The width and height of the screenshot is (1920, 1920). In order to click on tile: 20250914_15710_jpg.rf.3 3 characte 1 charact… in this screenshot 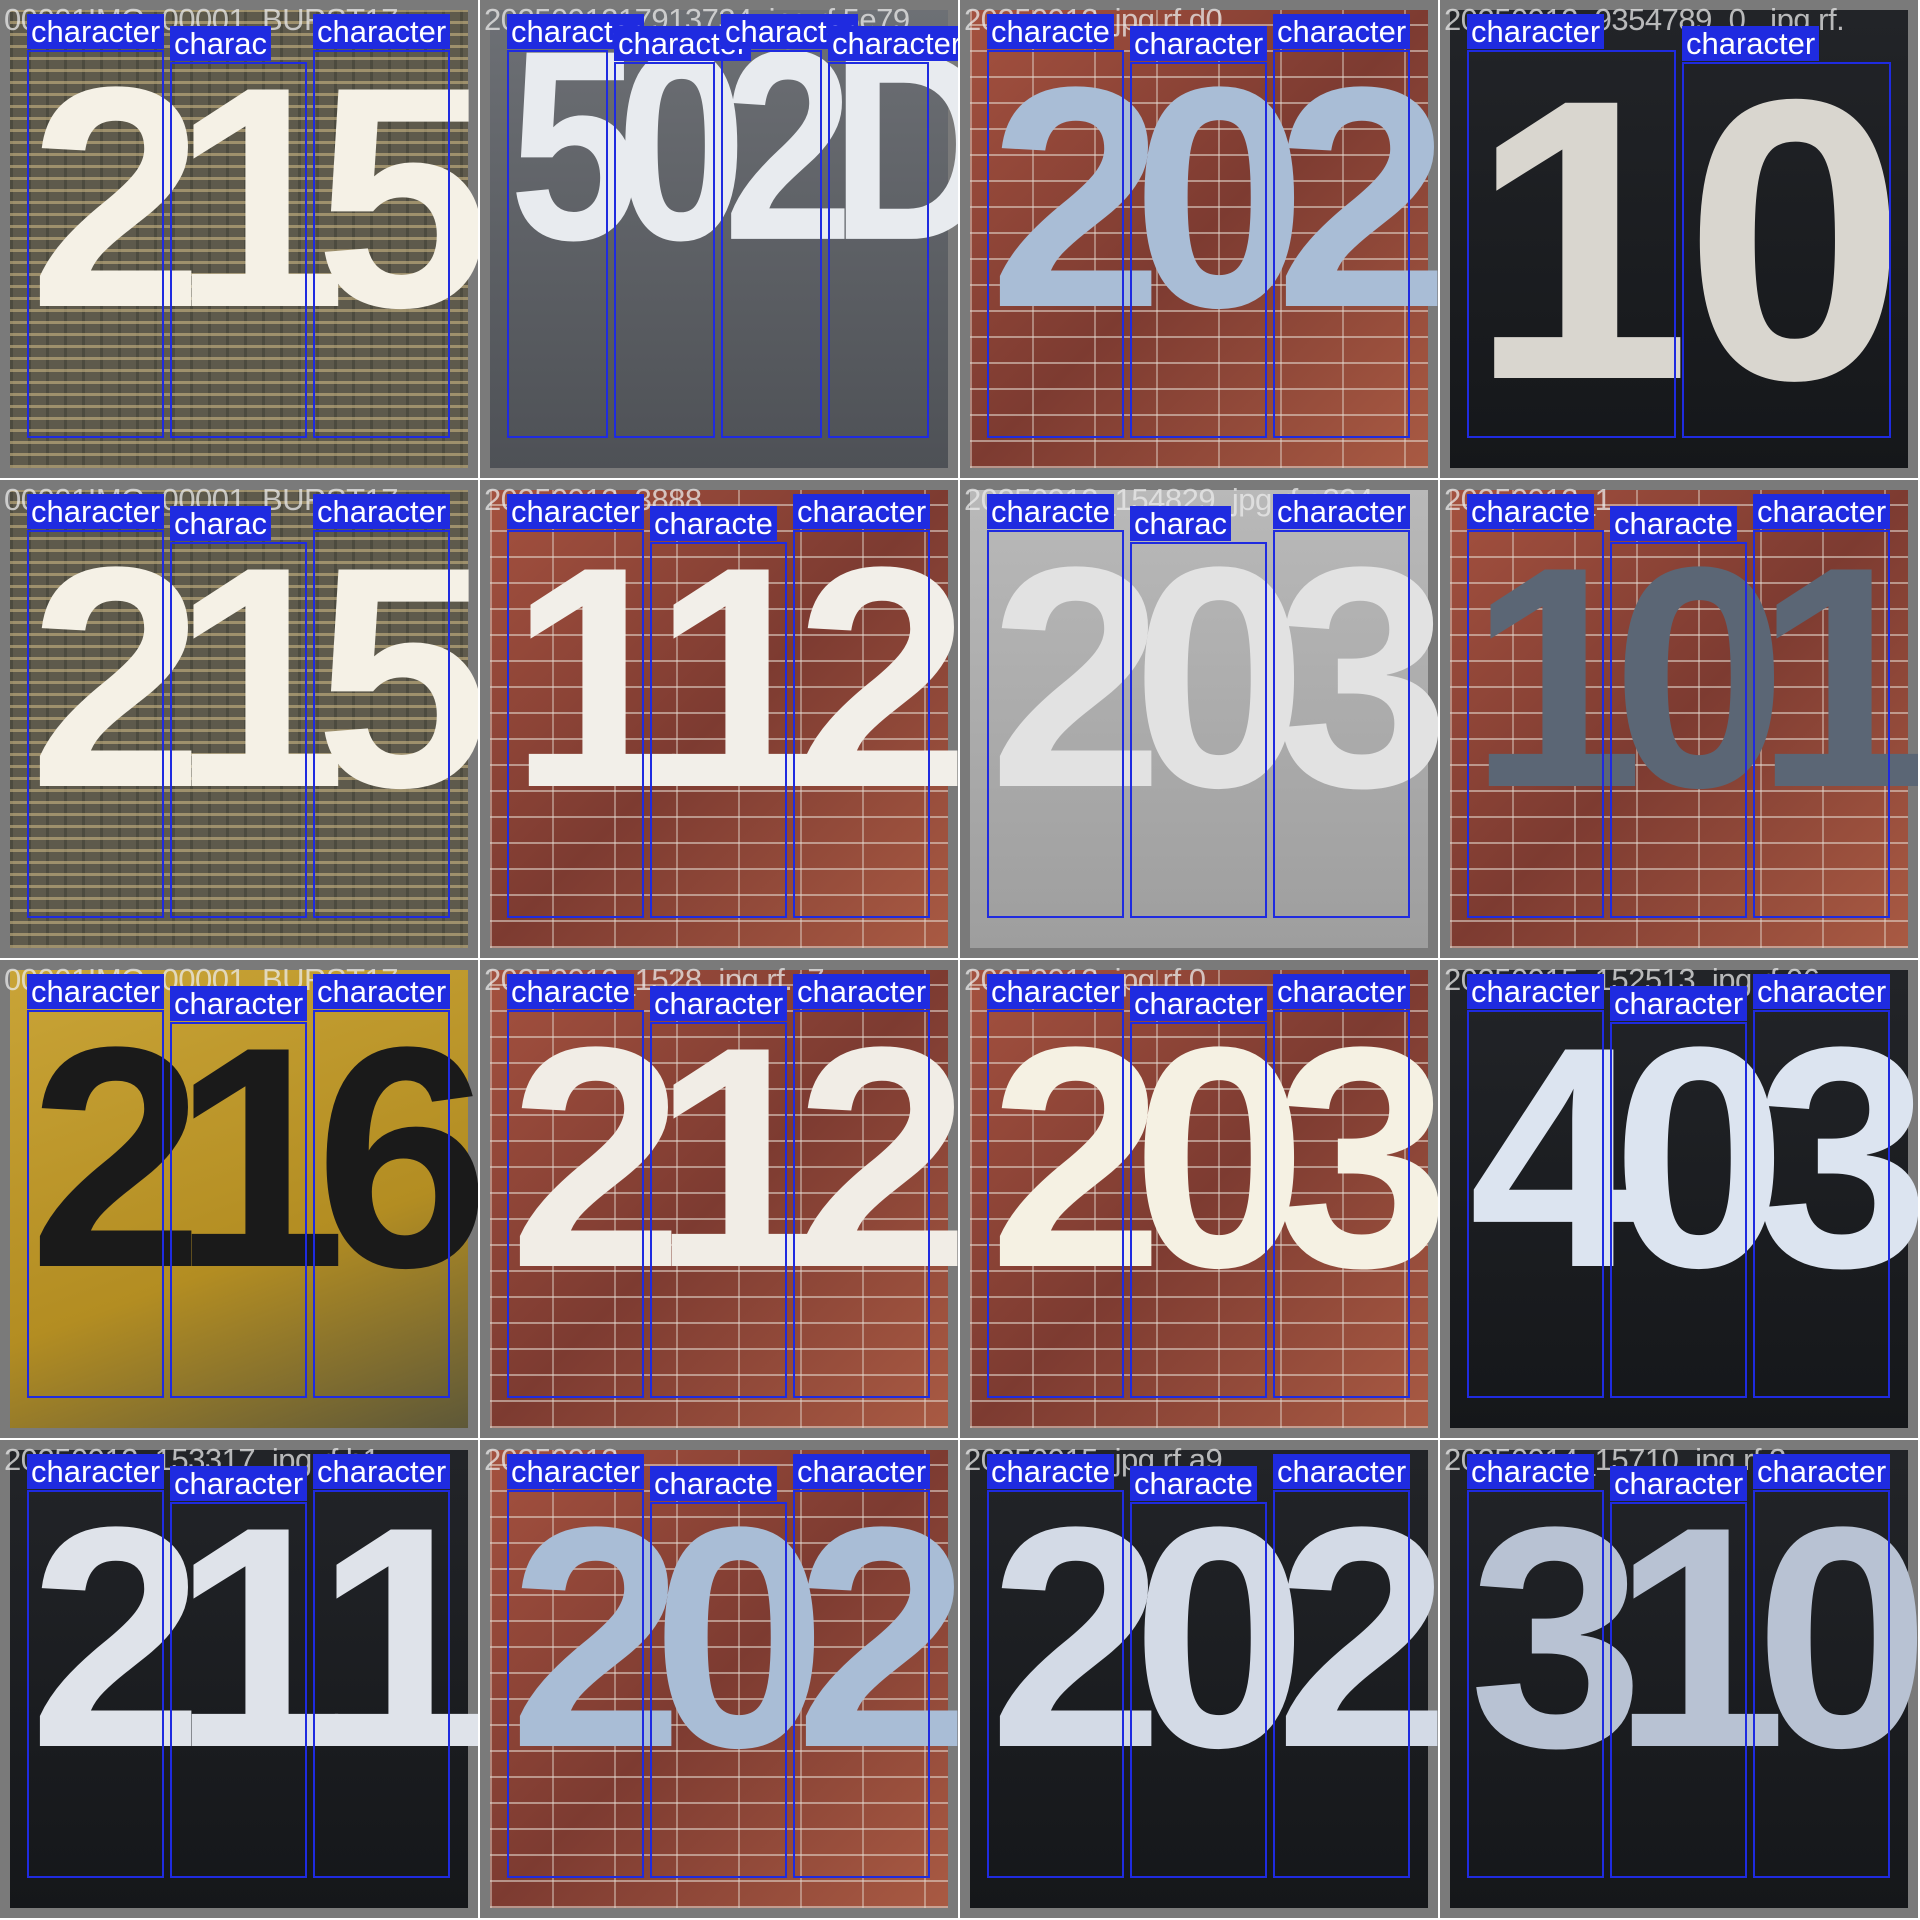, I will do `click(1679, 1679)`.